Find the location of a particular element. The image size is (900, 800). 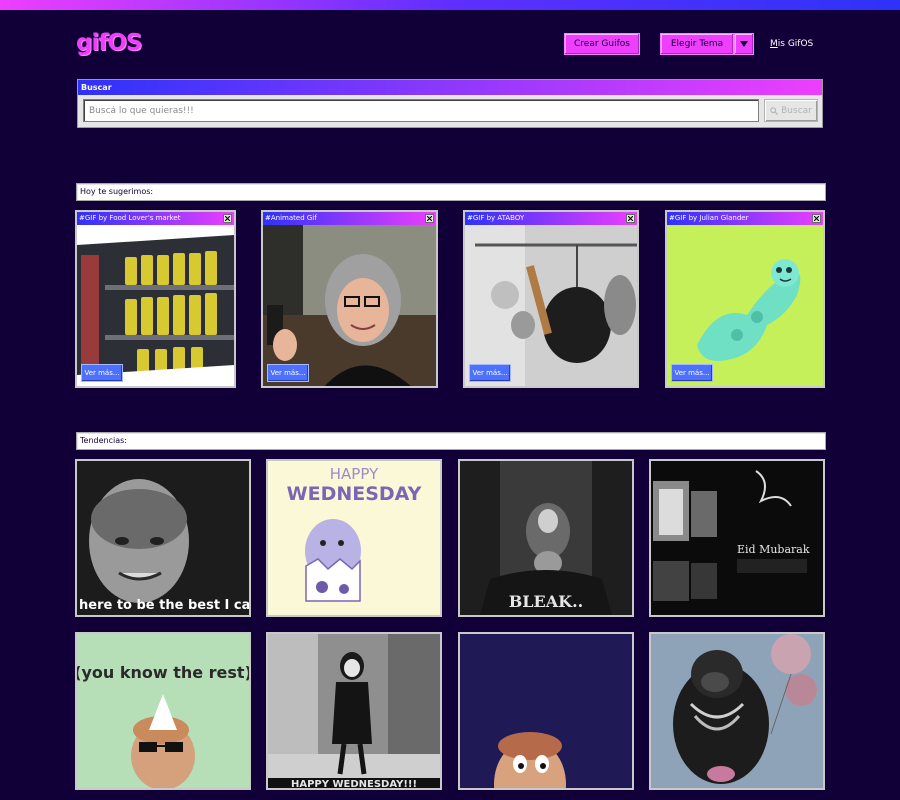

tile-caption: BLEAK.. is located at coordinates (546, 601).